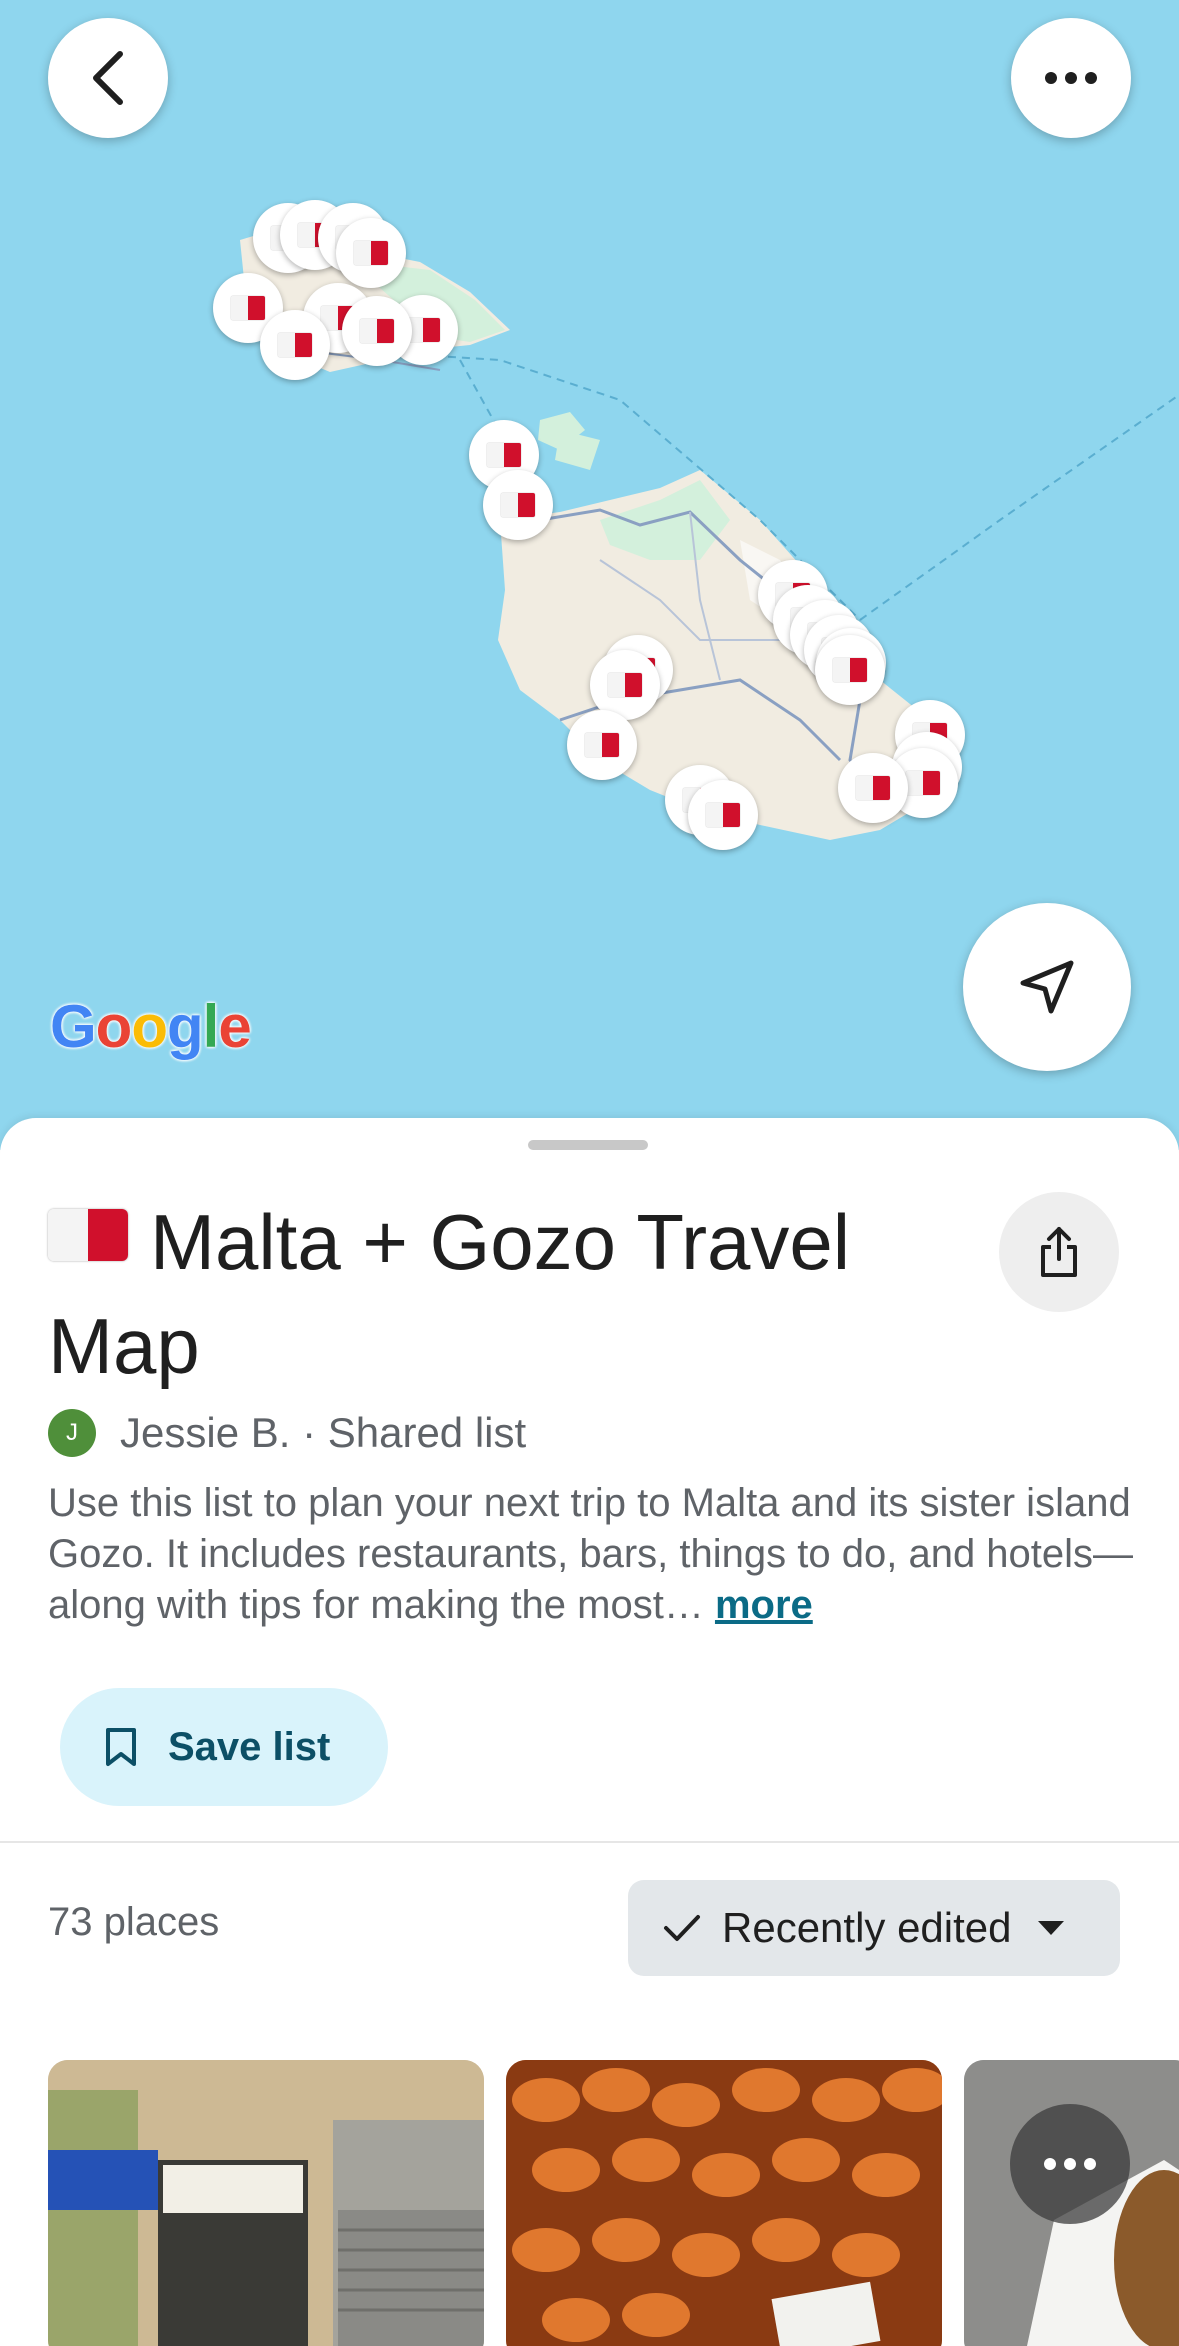 This screenshot has width=1179, height=2346. I want to click on save-list-label: Save list, so click(249, 1746).